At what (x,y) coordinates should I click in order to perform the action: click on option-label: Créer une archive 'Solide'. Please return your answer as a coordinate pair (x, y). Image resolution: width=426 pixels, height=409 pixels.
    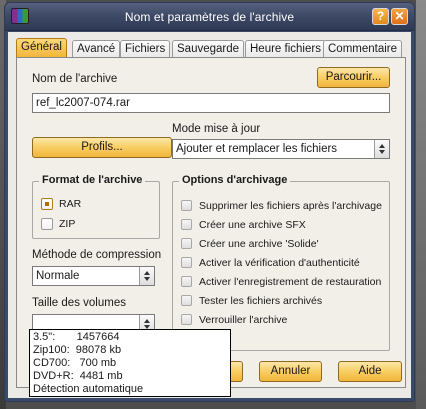
    Looking at the image, I should click on (259, 244).